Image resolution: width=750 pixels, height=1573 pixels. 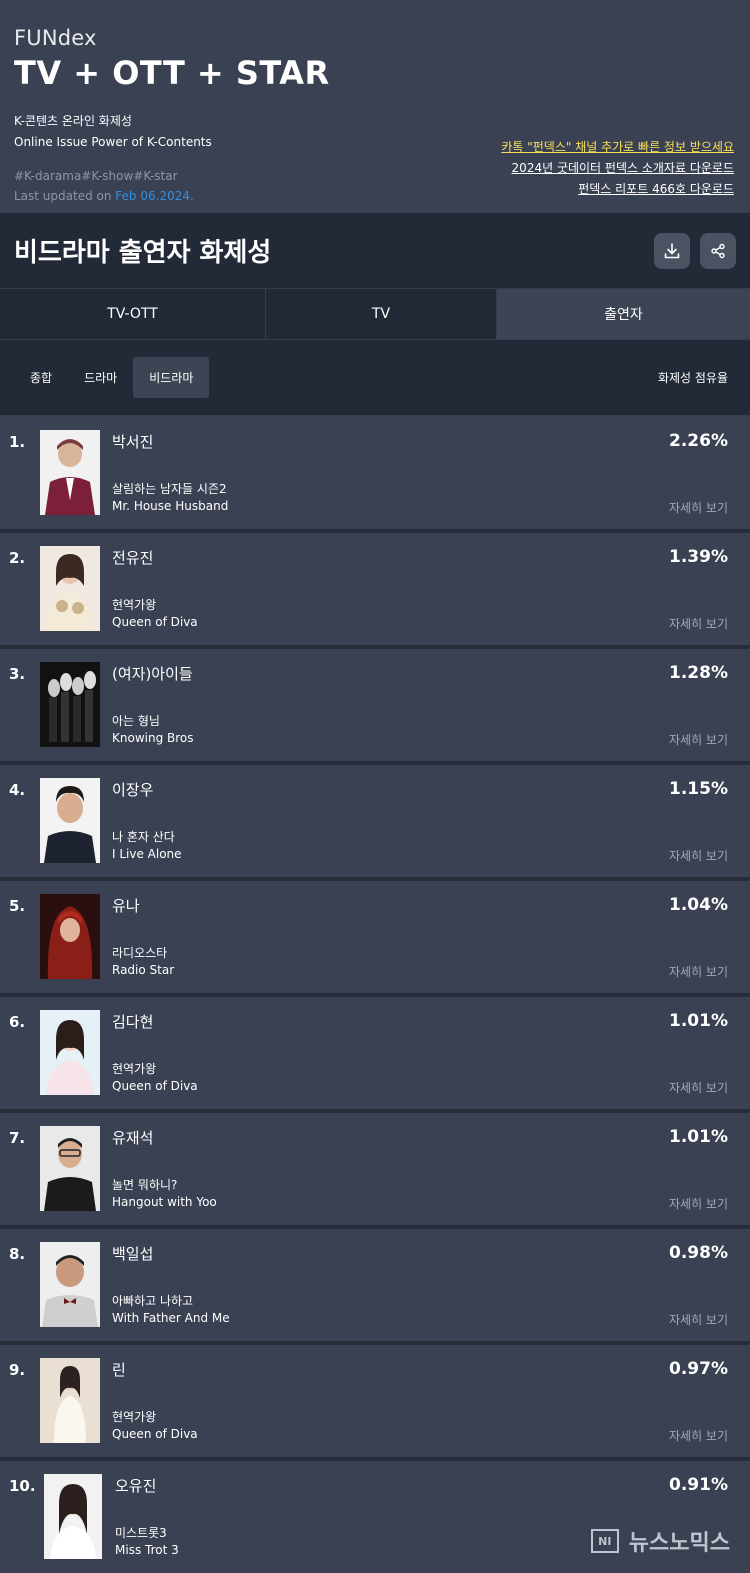 I want to click on person-name: 전유진, so click(x=133, y=558).